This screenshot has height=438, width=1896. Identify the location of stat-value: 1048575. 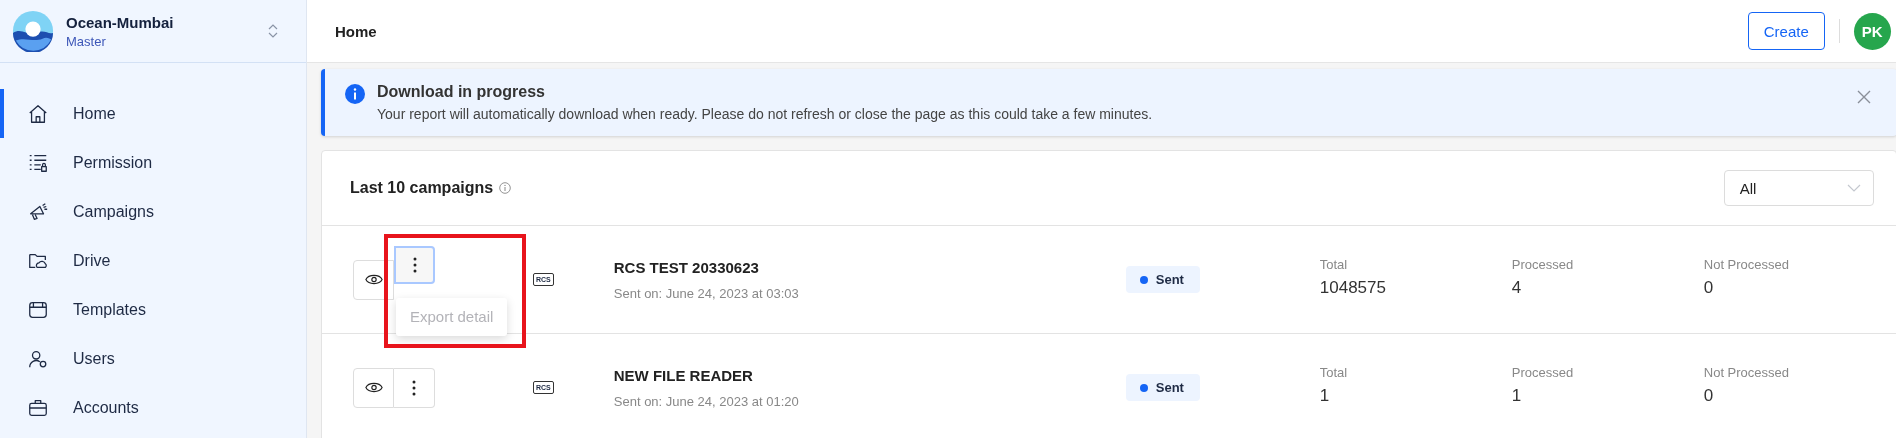
(1353, 288).